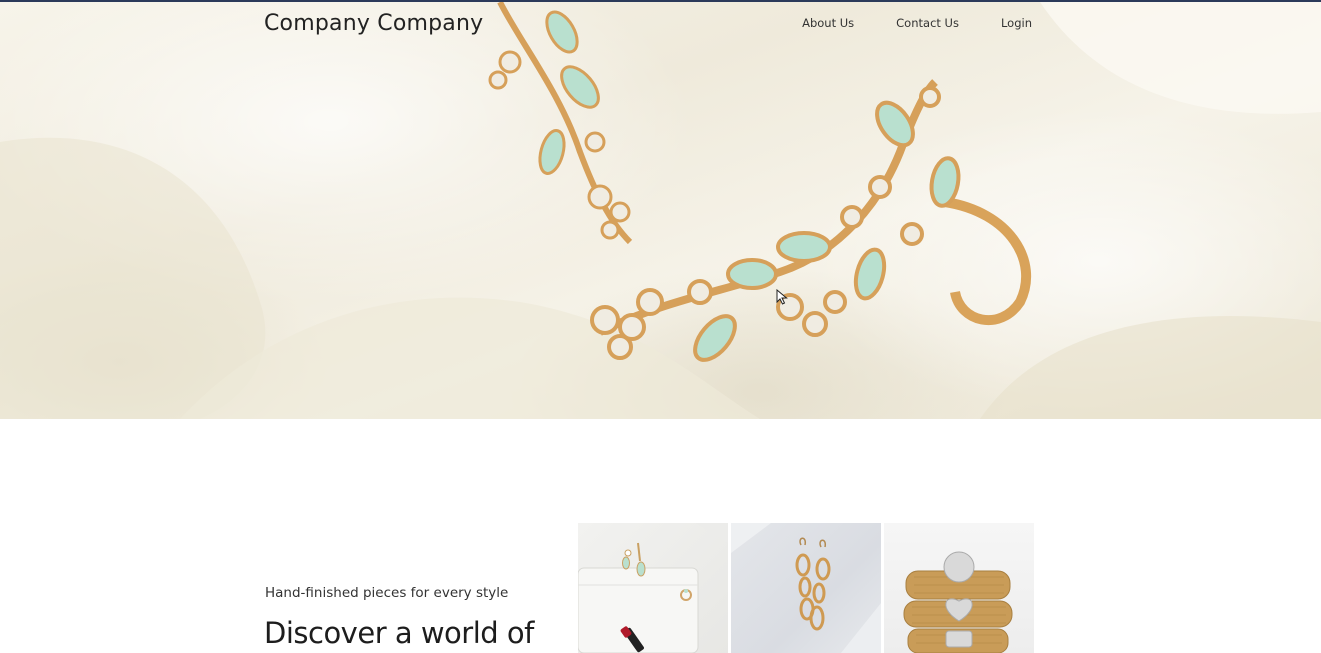 Image resolution: width=1321 pixels, height=653 pixels. I want to click on mouse-pointer-icon, so click(782, 297).